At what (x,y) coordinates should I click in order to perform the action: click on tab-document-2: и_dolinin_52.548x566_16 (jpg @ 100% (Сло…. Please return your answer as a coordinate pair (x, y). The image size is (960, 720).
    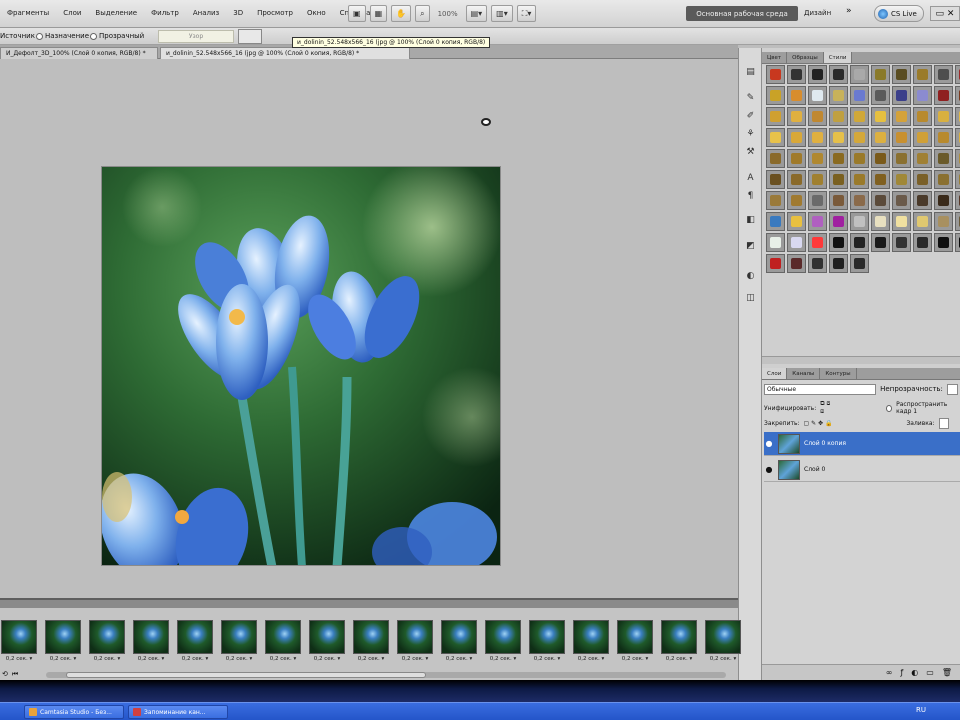
    Looking at the image, I should click on (285, 53).